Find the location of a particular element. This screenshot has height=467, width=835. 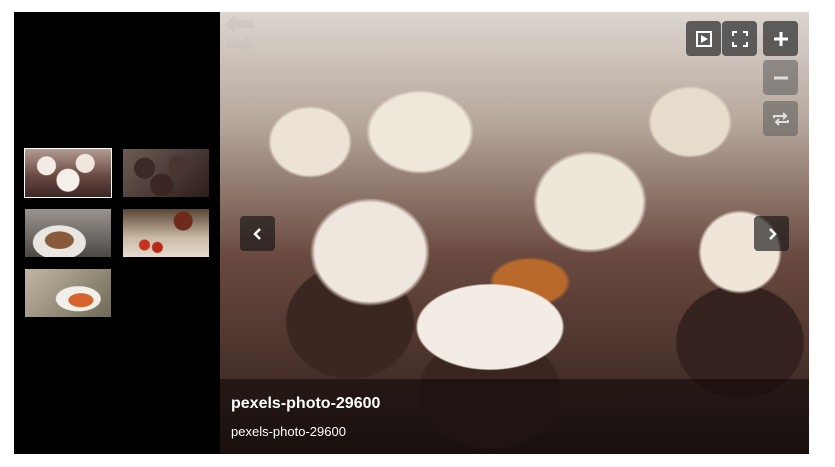

chevron-left-icon is located at coordinates (256, 233).